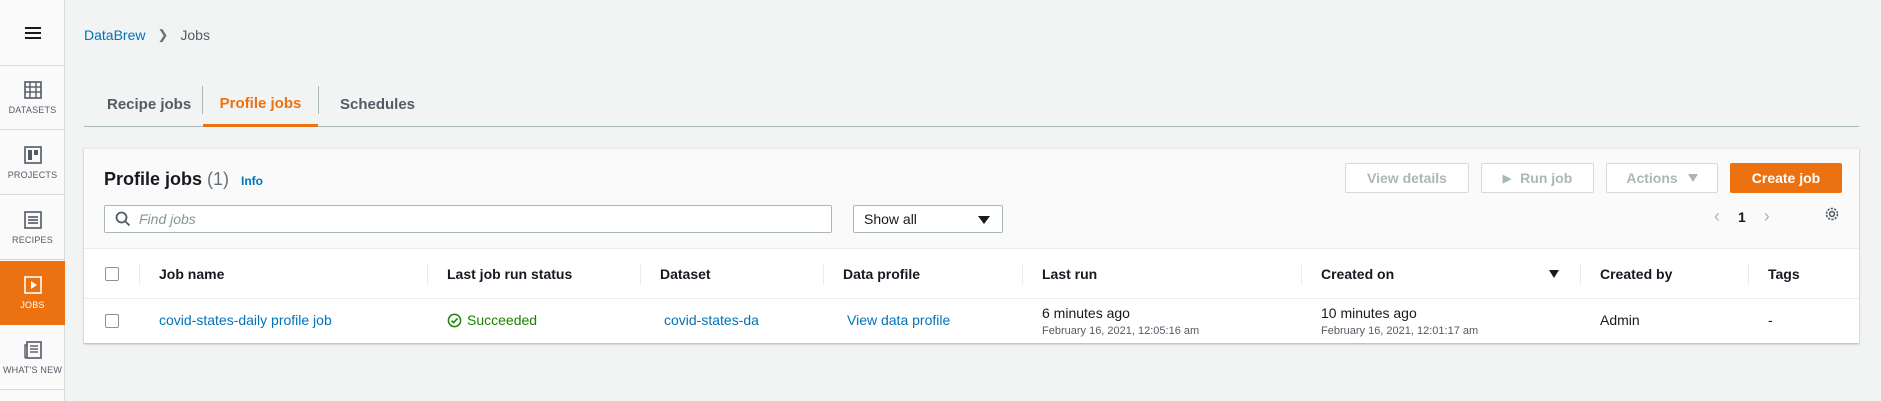 Image resolution: width=1881 pixels, height=401 pixels. I want to click on row-checkbox, so click(112, 321).